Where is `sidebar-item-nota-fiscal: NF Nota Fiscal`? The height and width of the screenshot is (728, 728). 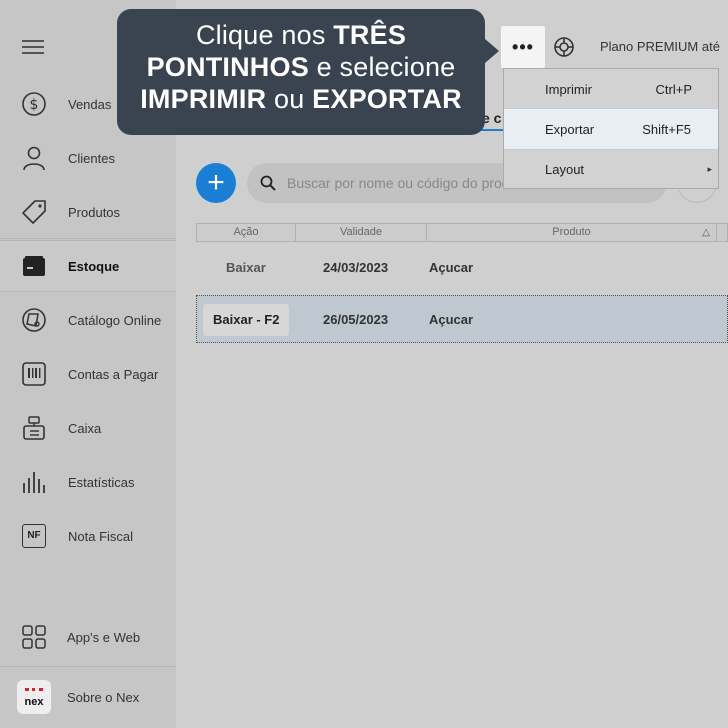
sidebar-item-nota-fiscal: NF Nota Fiscal is located at coordinates (88, 536).